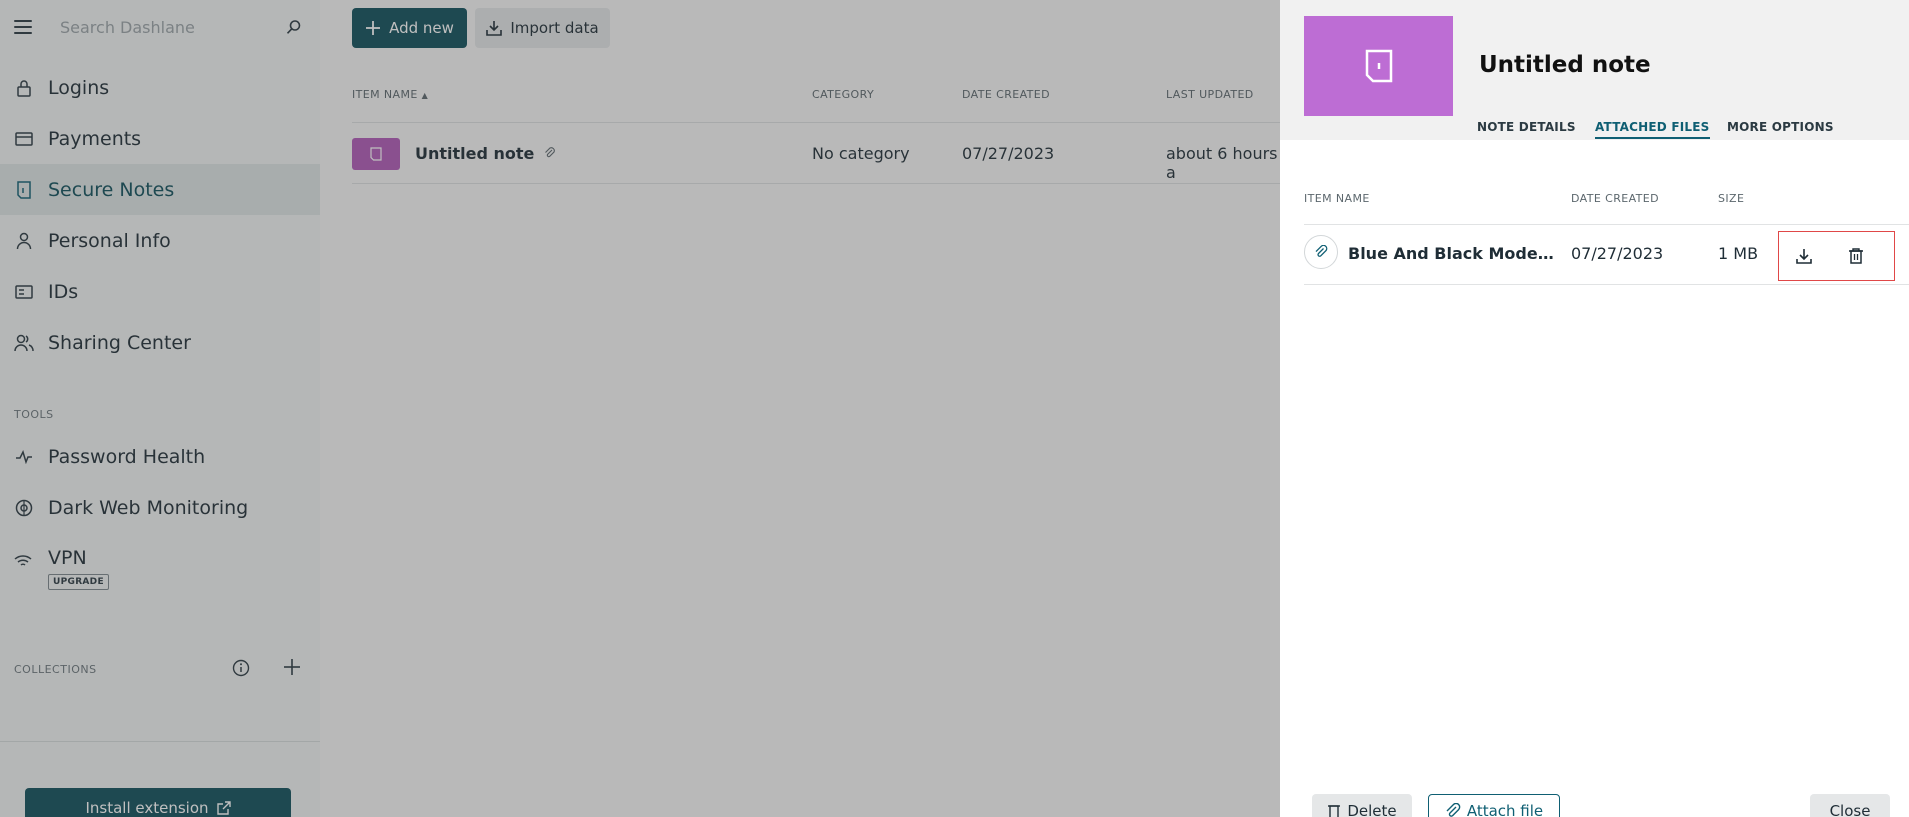 The image size is (1909, 817). I want to click on tab-more-options: MORE OPTIONS, so click(1780, 127).